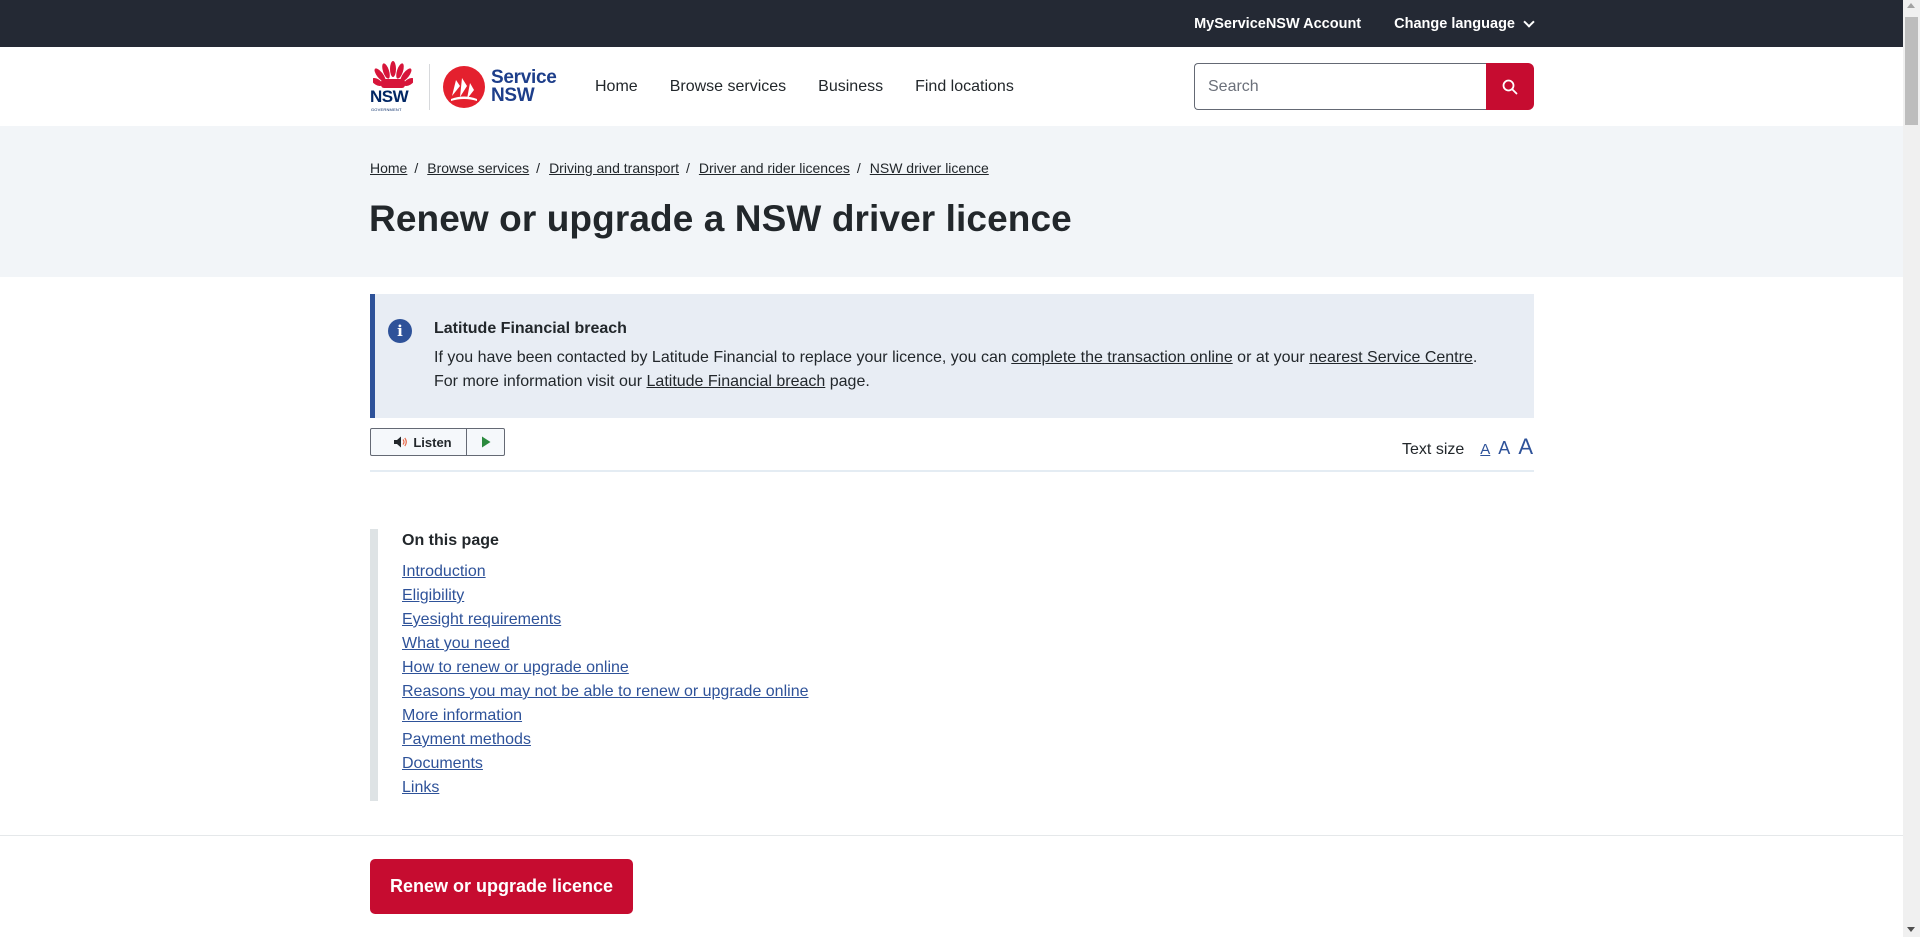 This screenshot has height=937, width=1920. What do you see at coordinates (736, 381) in the screenshot?
I see `latitude-financial-breach-link: Latitude Financial breach` at bounding box center [736, 381].